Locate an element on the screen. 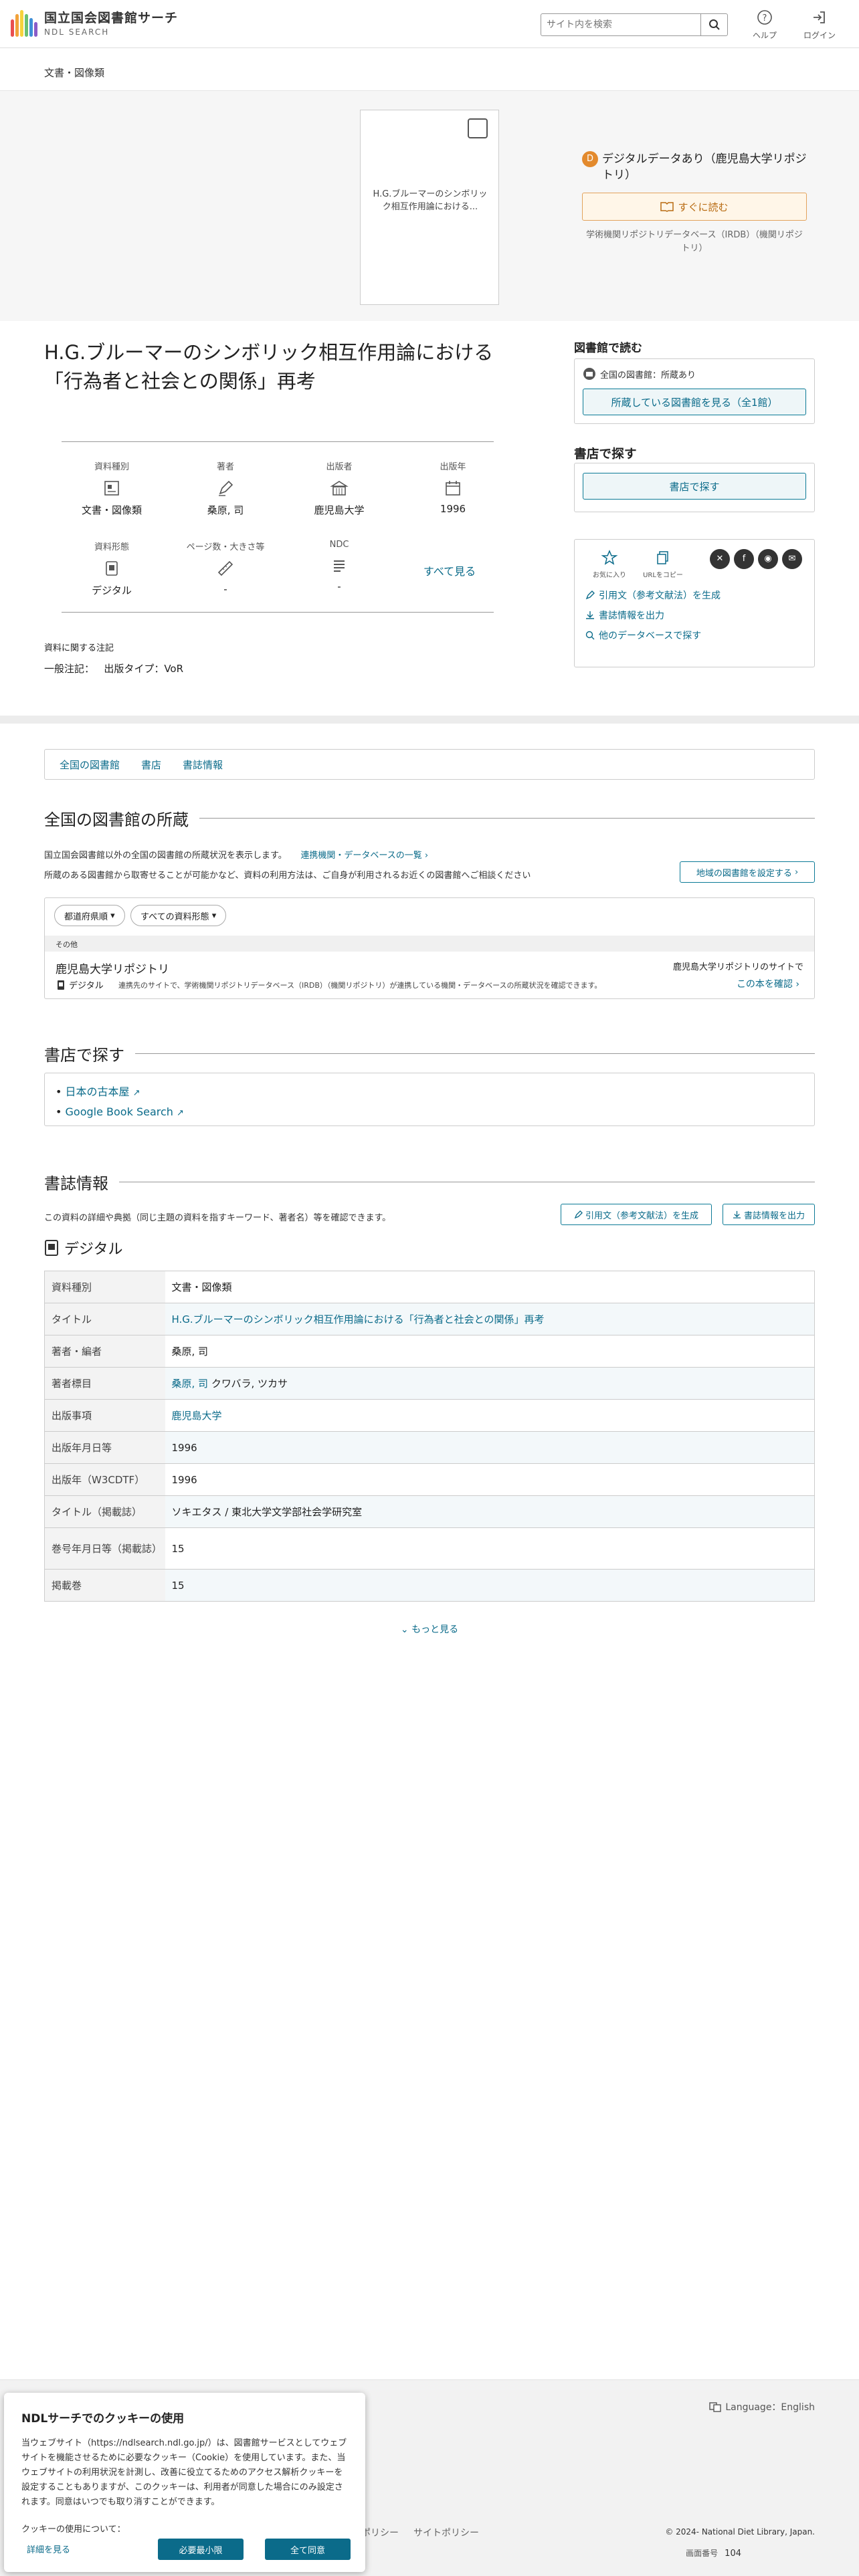 The image size is (859, 2576). search-icon is located at coordinates (714, 24).